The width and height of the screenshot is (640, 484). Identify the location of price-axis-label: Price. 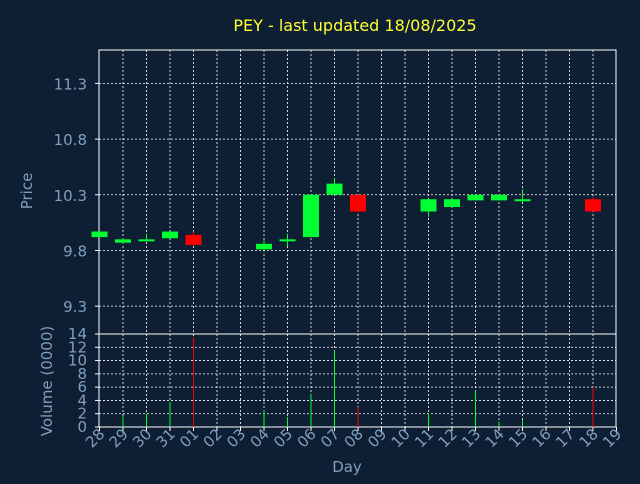
(27, 191).